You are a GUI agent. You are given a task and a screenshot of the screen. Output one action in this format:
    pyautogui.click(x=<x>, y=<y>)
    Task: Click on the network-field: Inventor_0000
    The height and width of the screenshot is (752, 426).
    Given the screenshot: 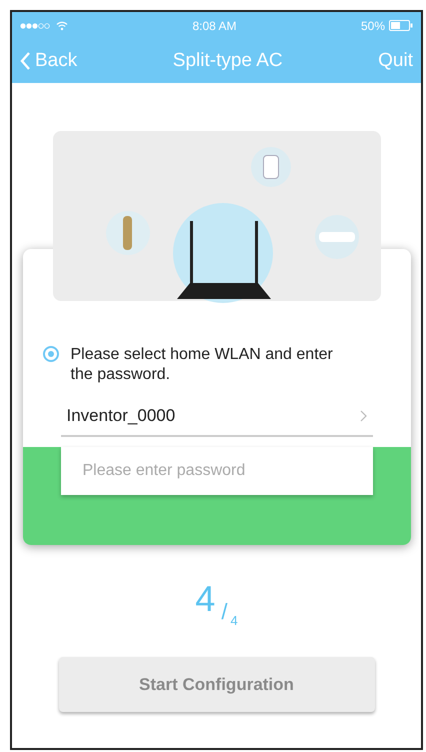 What is the action you would take?
    pyautogui.click(x=216, y=417)
    